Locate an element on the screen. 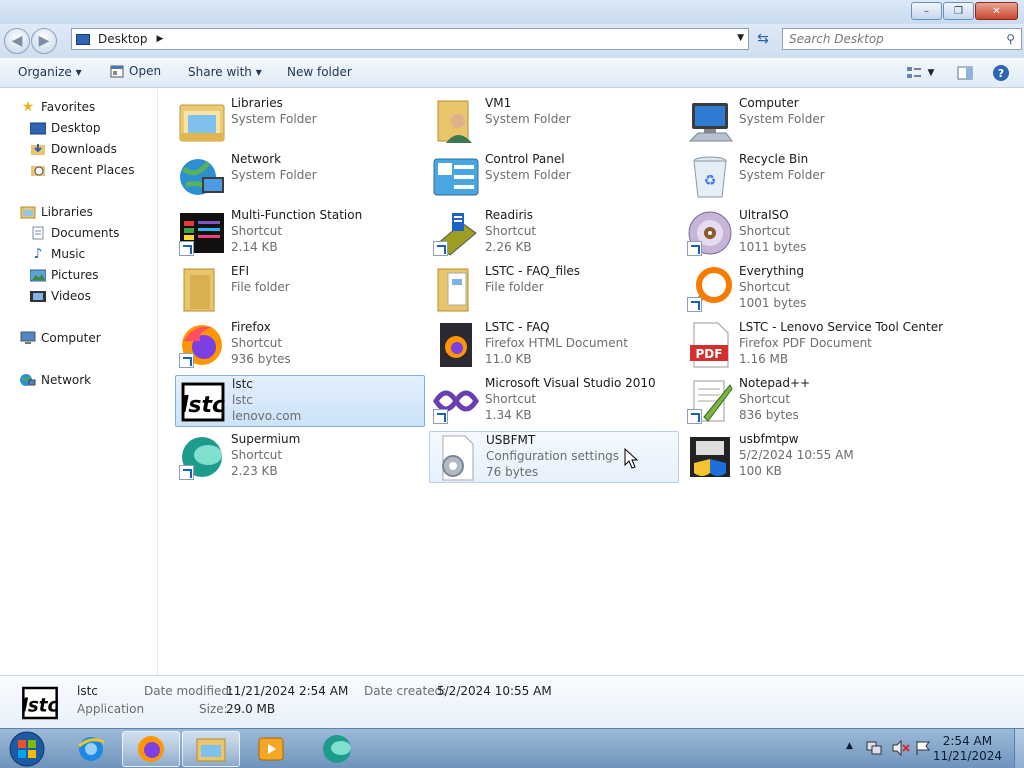 The image size is (1024, 768). details-created-label: Date created: is located at coordinates (405, 691).